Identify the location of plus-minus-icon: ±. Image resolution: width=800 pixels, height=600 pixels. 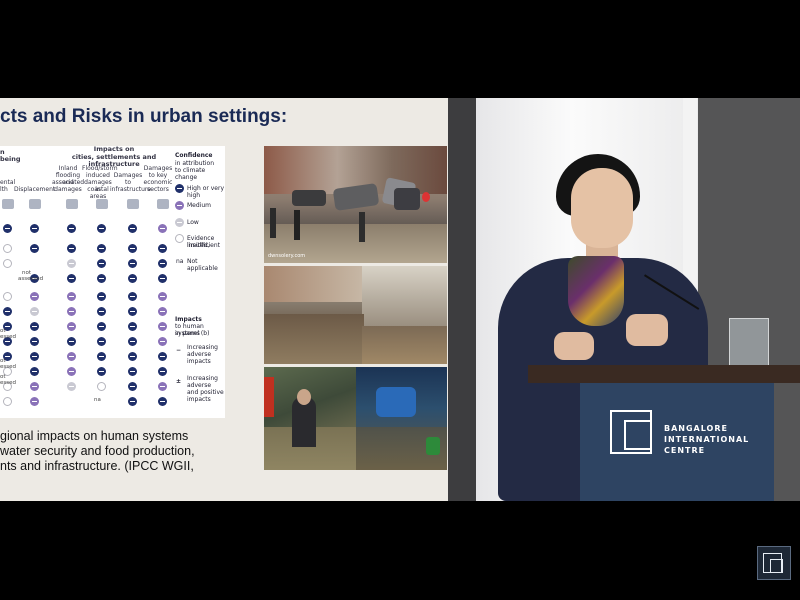
(179, 381).